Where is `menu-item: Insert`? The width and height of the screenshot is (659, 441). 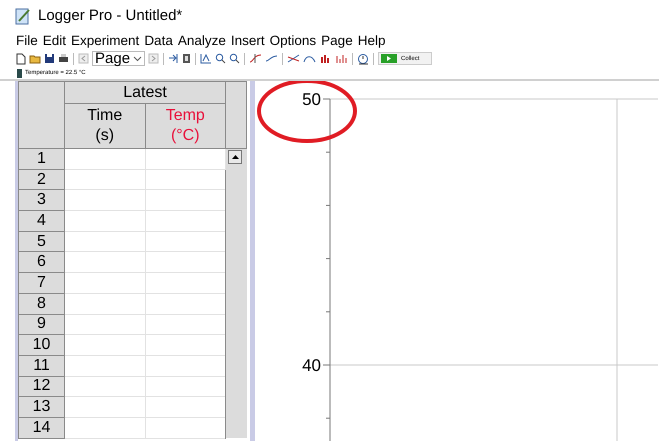 menu-item: Insert is located at coordinates (247, 40).